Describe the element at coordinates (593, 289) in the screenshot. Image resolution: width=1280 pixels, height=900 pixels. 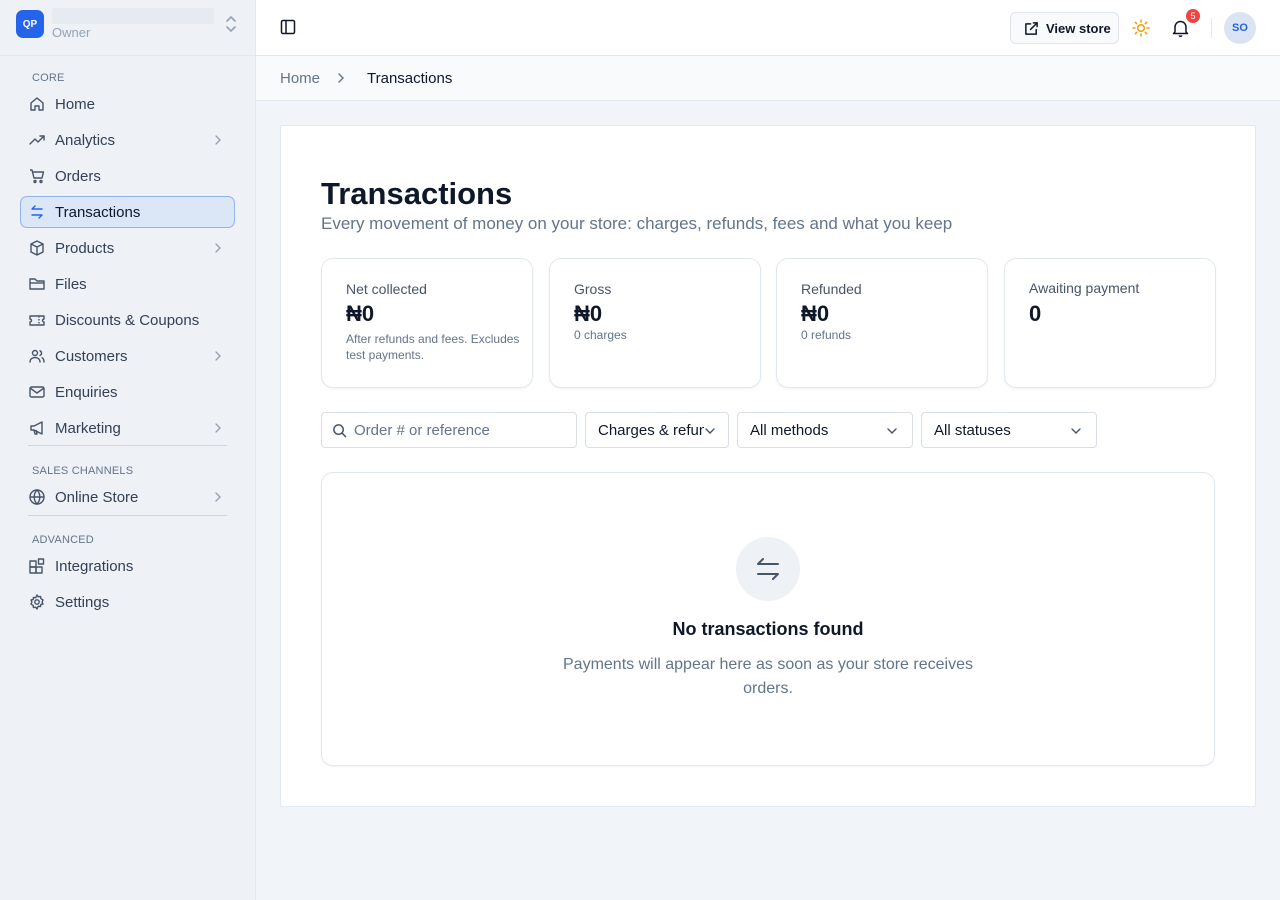
I see `stat-label: Gross` at that location.